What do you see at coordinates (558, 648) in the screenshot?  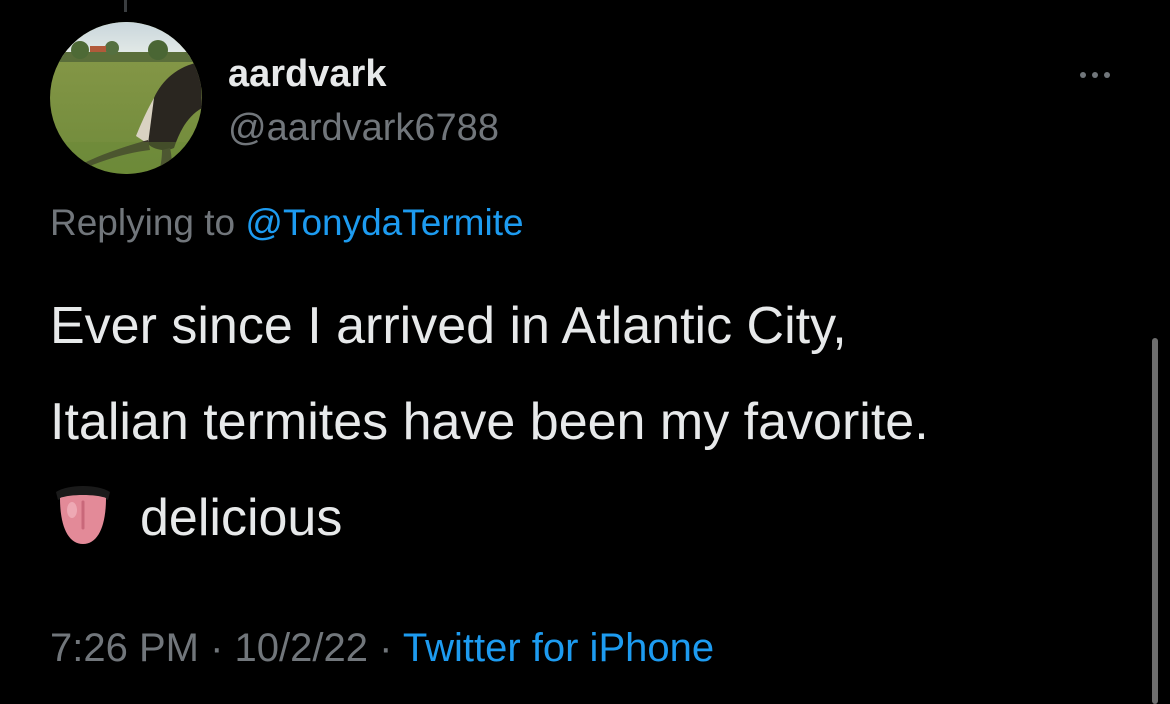 I see `tweet-source-link: Twitter for iPhone` at bounding box center [558, 648].